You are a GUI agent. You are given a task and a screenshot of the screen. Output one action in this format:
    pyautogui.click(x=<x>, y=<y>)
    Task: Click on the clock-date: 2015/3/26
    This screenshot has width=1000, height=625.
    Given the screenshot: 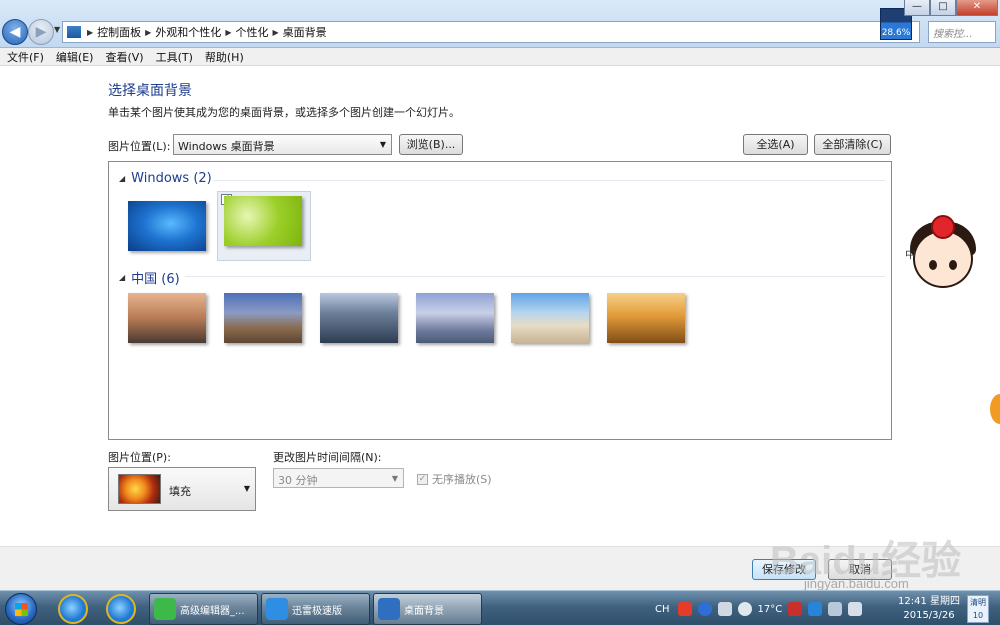 What is the action you would take?
    pyautogui.click(x=929, y=615)
    